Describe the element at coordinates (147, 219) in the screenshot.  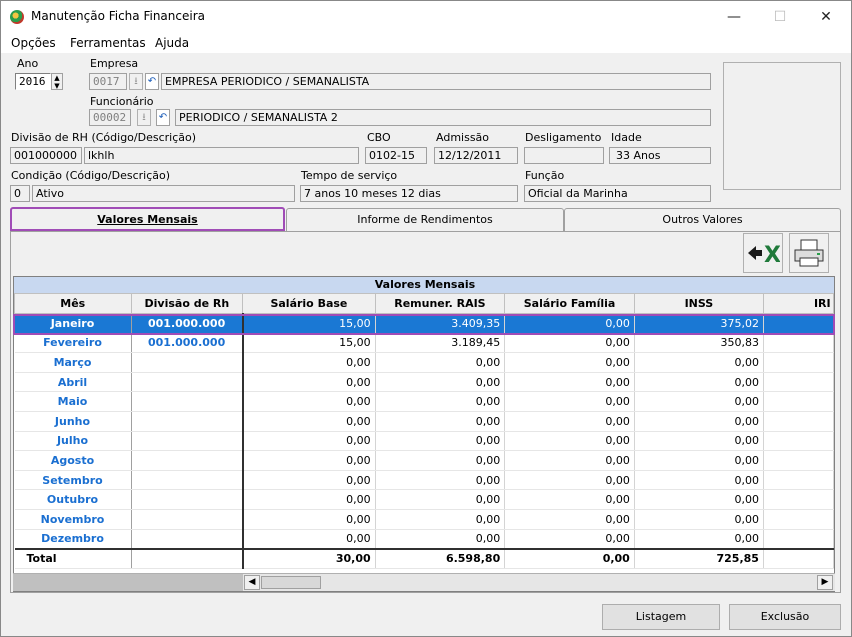
I see `tab-valores-mensais: Valores Mensais` at that location.